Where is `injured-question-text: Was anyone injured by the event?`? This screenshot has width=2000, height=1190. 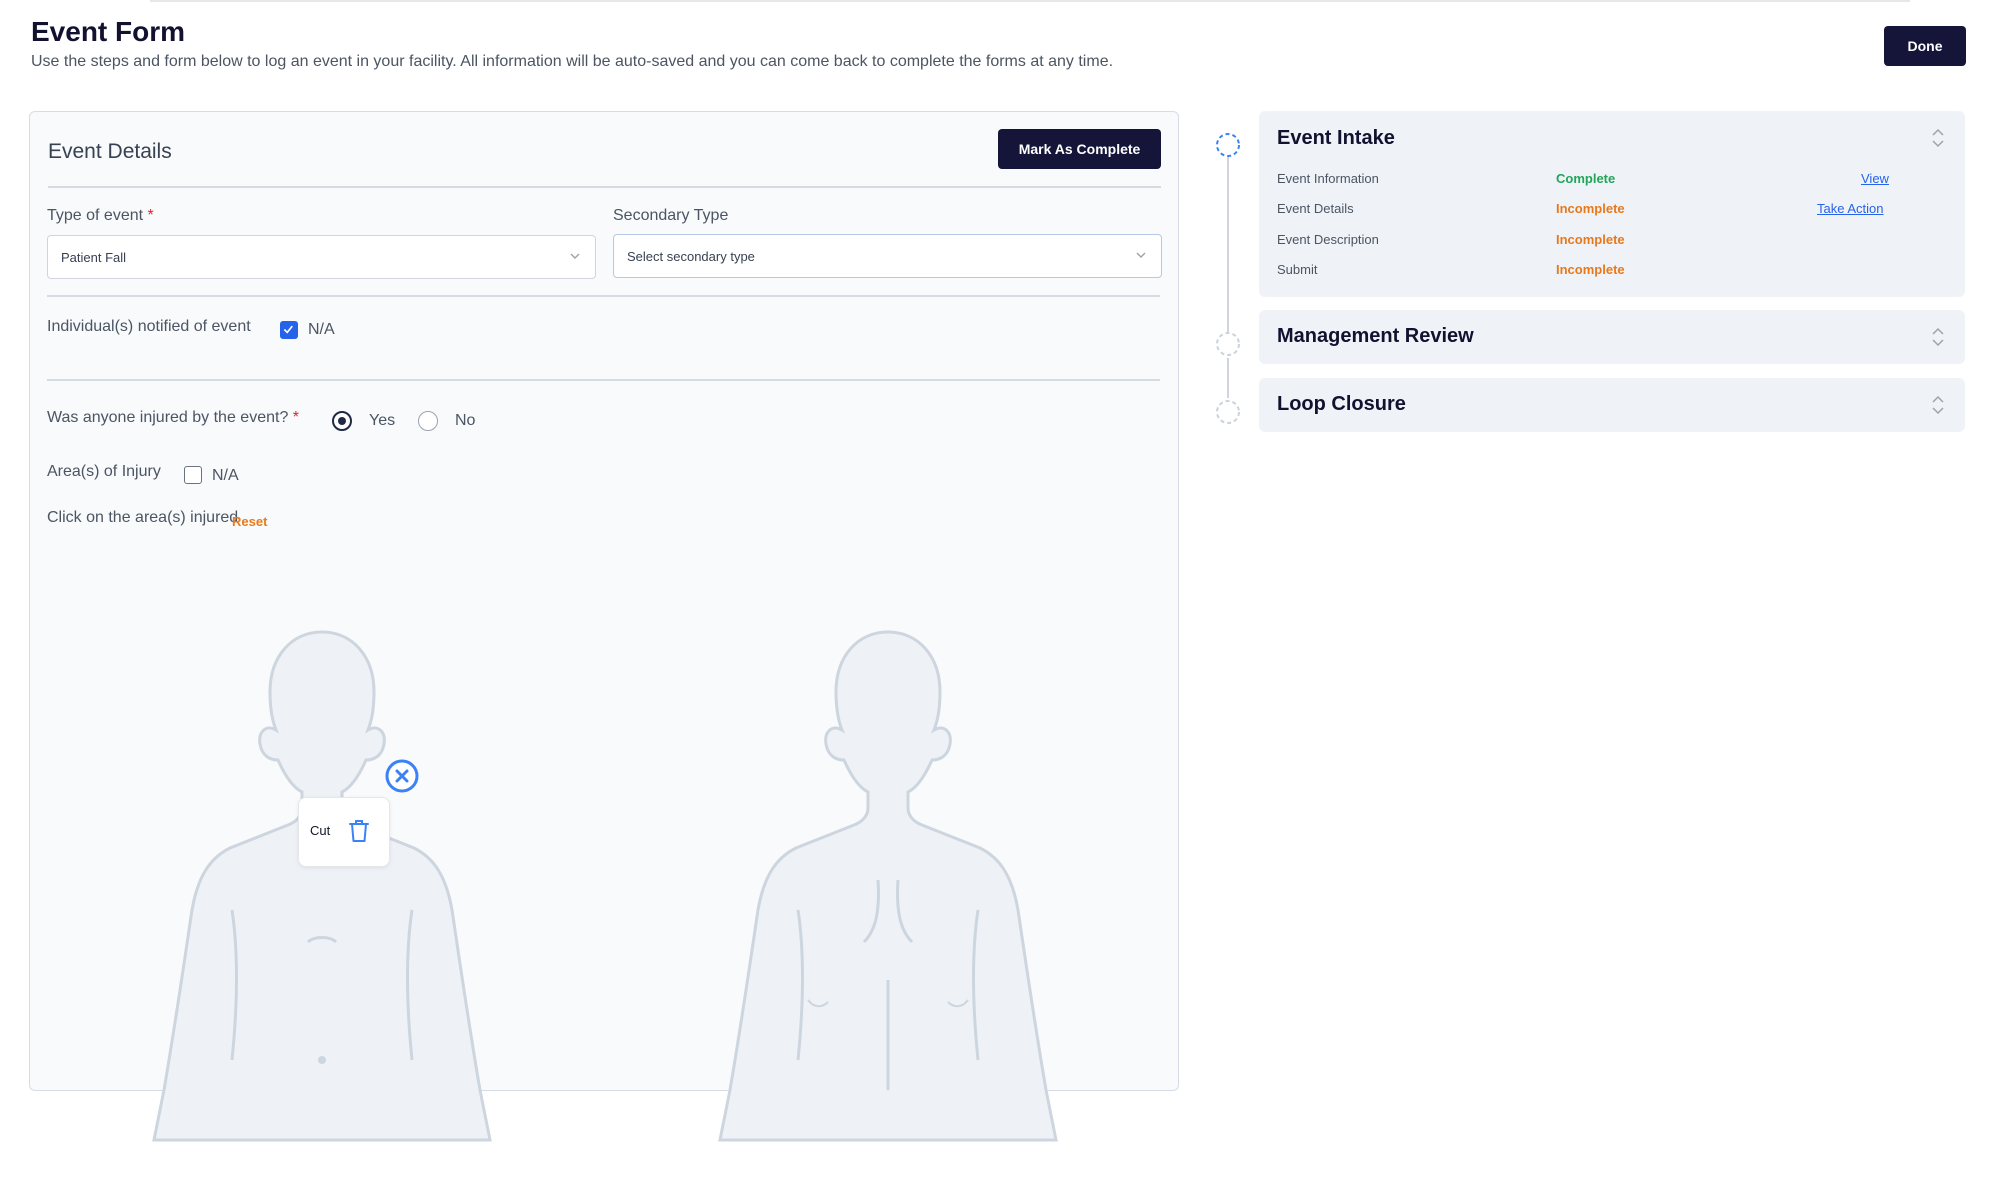 injured-question-text: Was anyone injured by the event? is located at coordinates (168, 417).